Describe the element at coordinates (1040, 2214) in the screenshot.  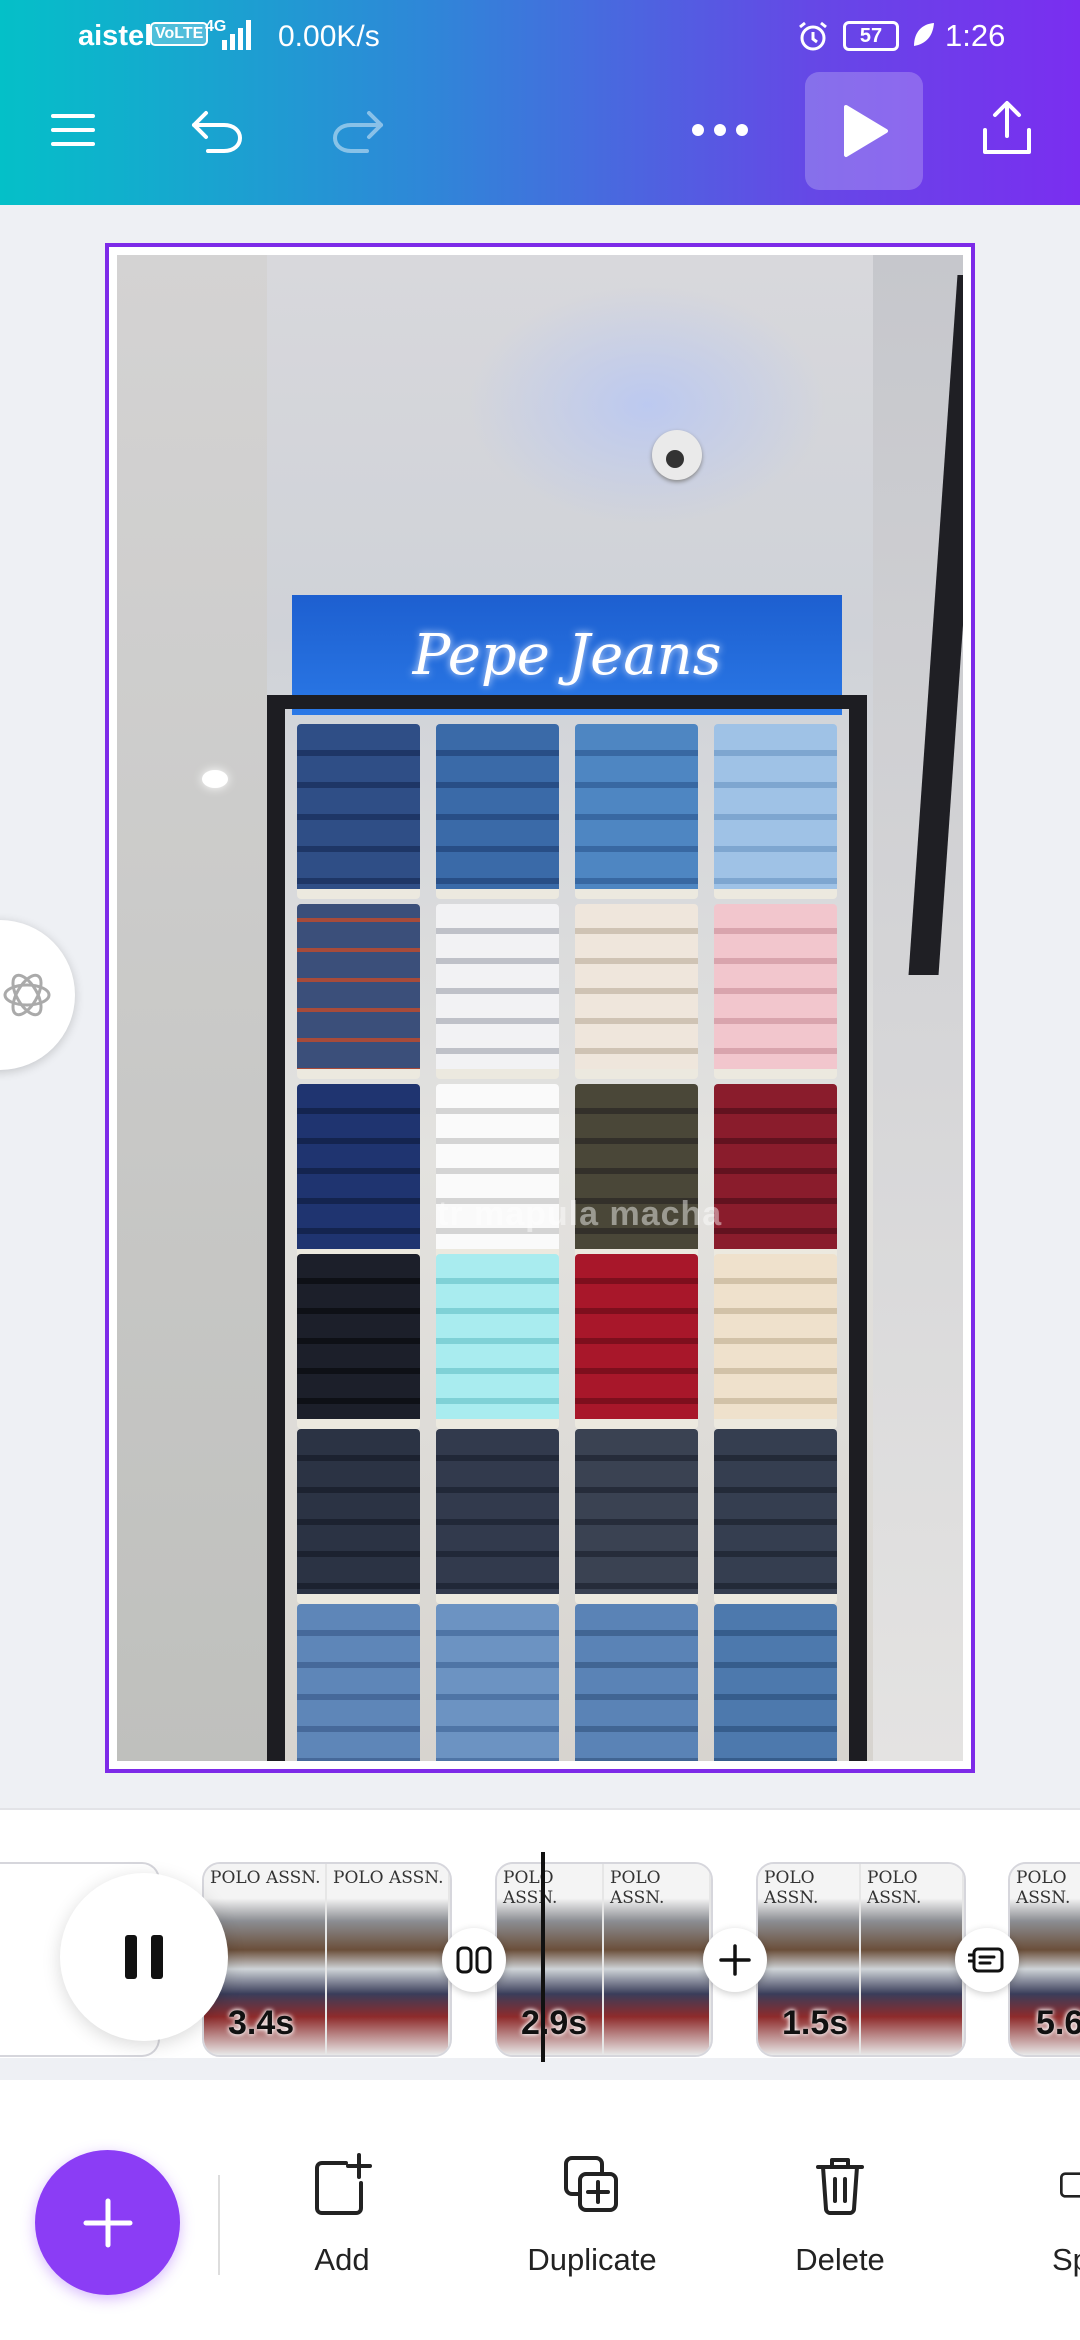
I see `split-button: Sp` at that location.